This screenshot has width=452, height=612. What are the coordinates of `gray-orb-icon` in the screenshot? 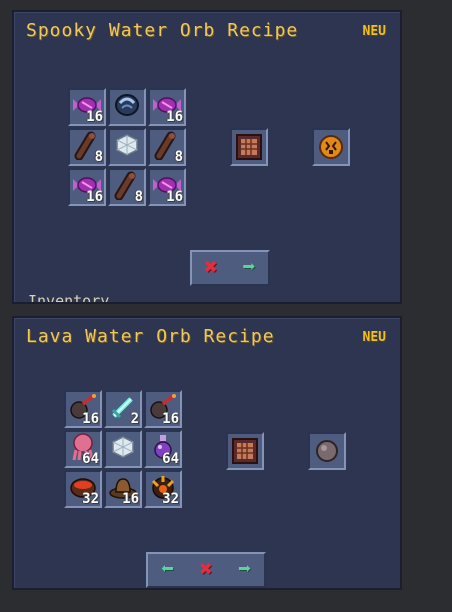 It's located at (327, 451).